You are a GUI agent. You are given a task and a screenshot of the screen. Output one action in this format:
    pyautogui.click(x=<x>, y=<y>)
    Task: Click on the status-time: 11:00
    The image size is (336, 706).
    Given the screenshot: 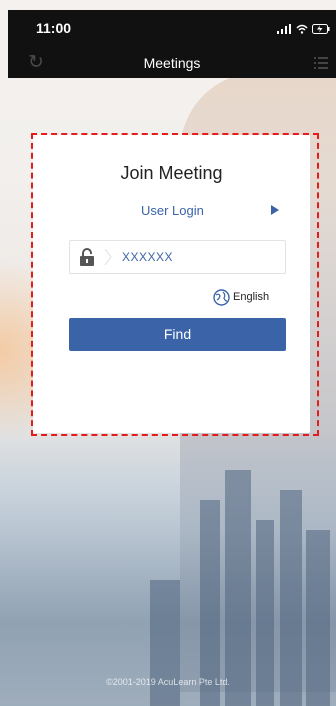 What is the action you would take?
    pyautogui.click(x=54, y=28)
    